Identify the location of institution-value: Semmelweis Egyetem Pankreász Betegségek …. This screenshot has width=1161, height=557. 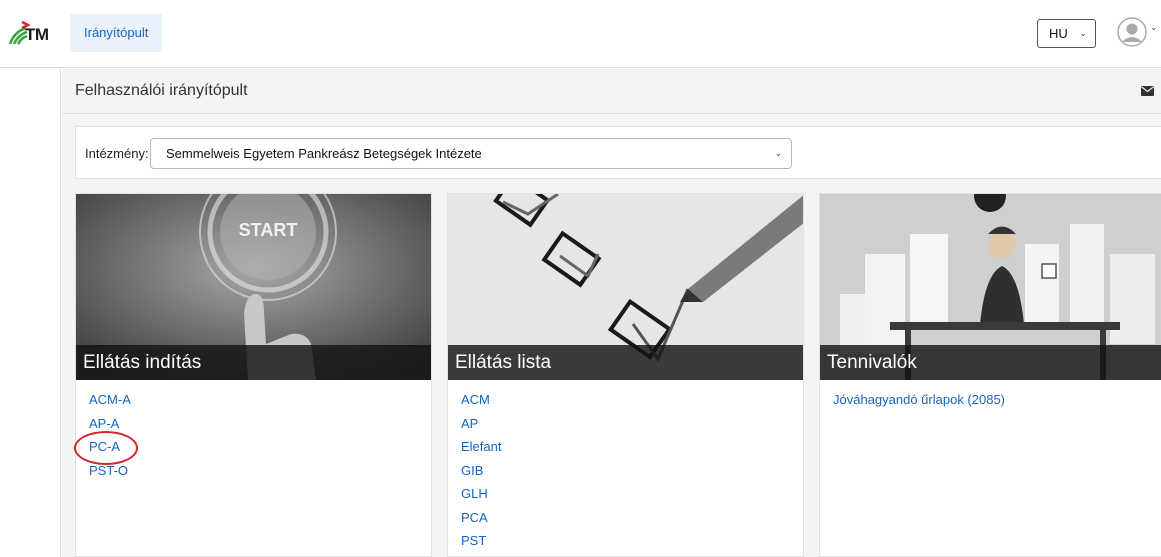
(324, 153).